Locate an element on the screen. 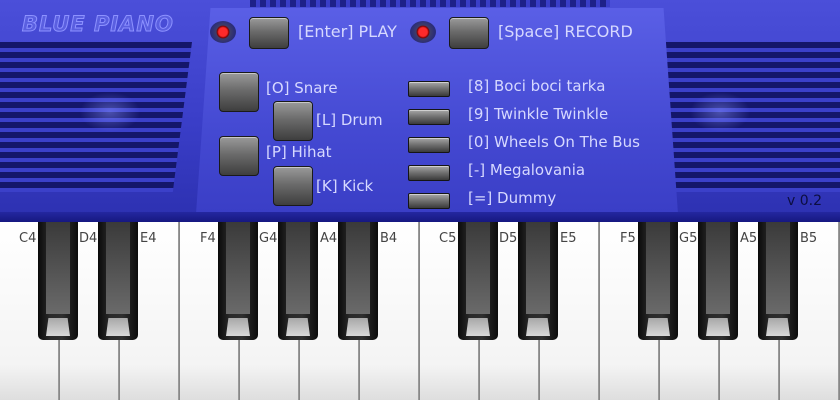 The height and width of the screenshot is (400, 840). drum-button is located at coordinates (293, 121).